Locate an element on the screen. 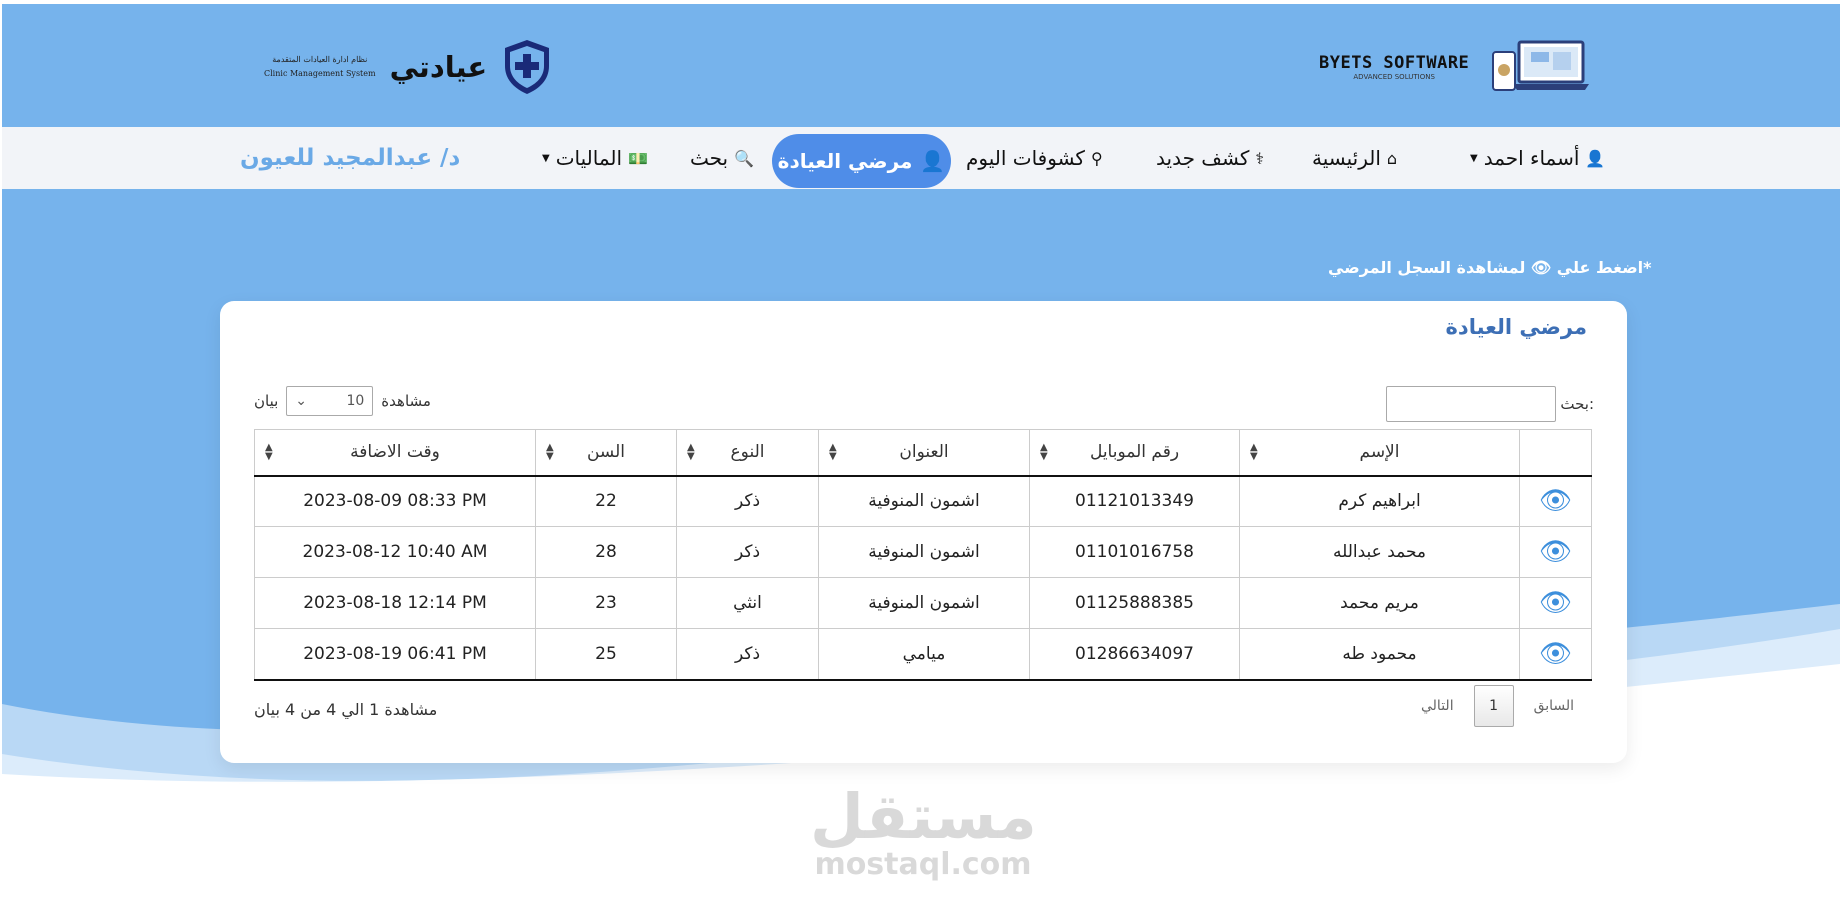 The width and height of the screenshot is (1842, 907). doctor-name: د/ عبدالمجيد للعيون is located at coordinates (350, 158).